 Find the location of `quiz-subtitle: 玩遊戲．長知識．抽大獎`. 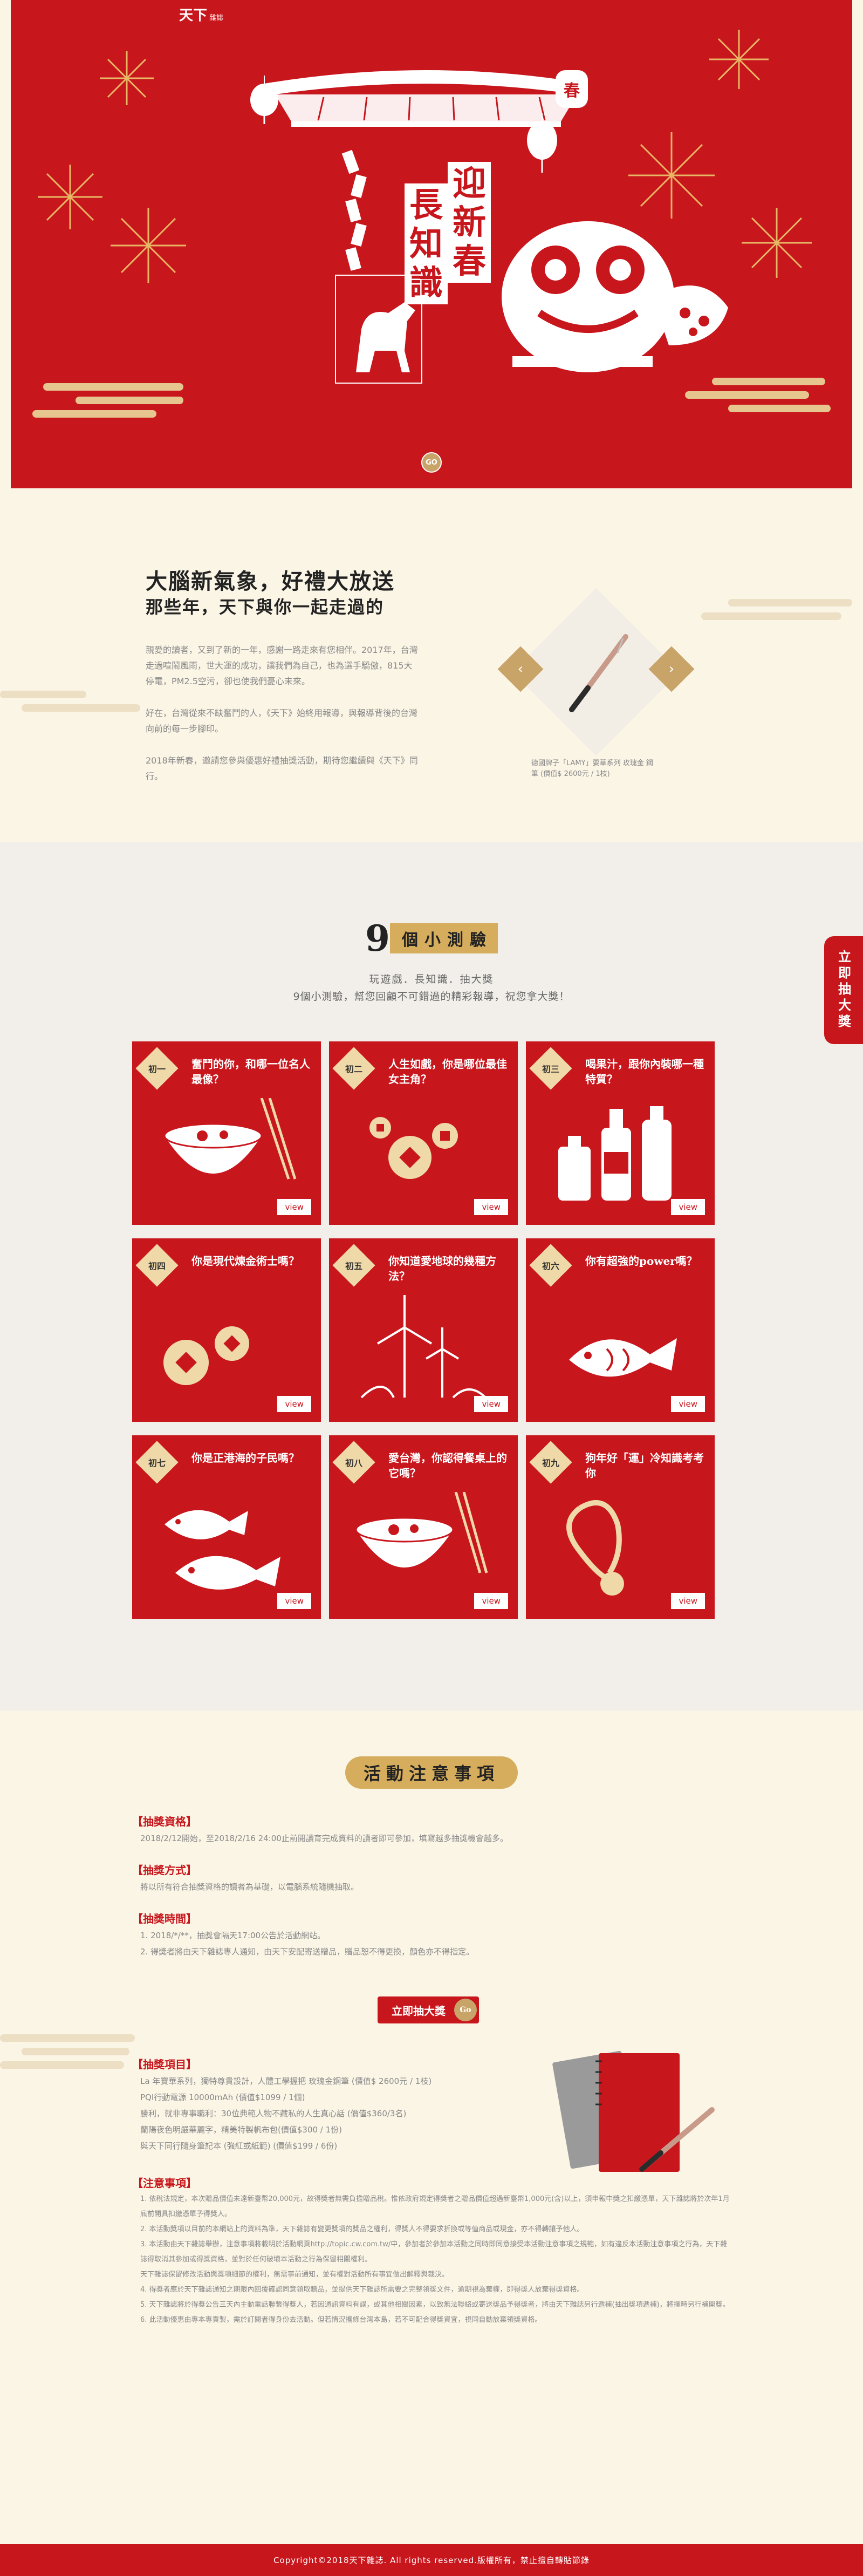

quiz-subtitle: 玩遊戲．長知識．抽大獎 is located at coordinates (432, 979).